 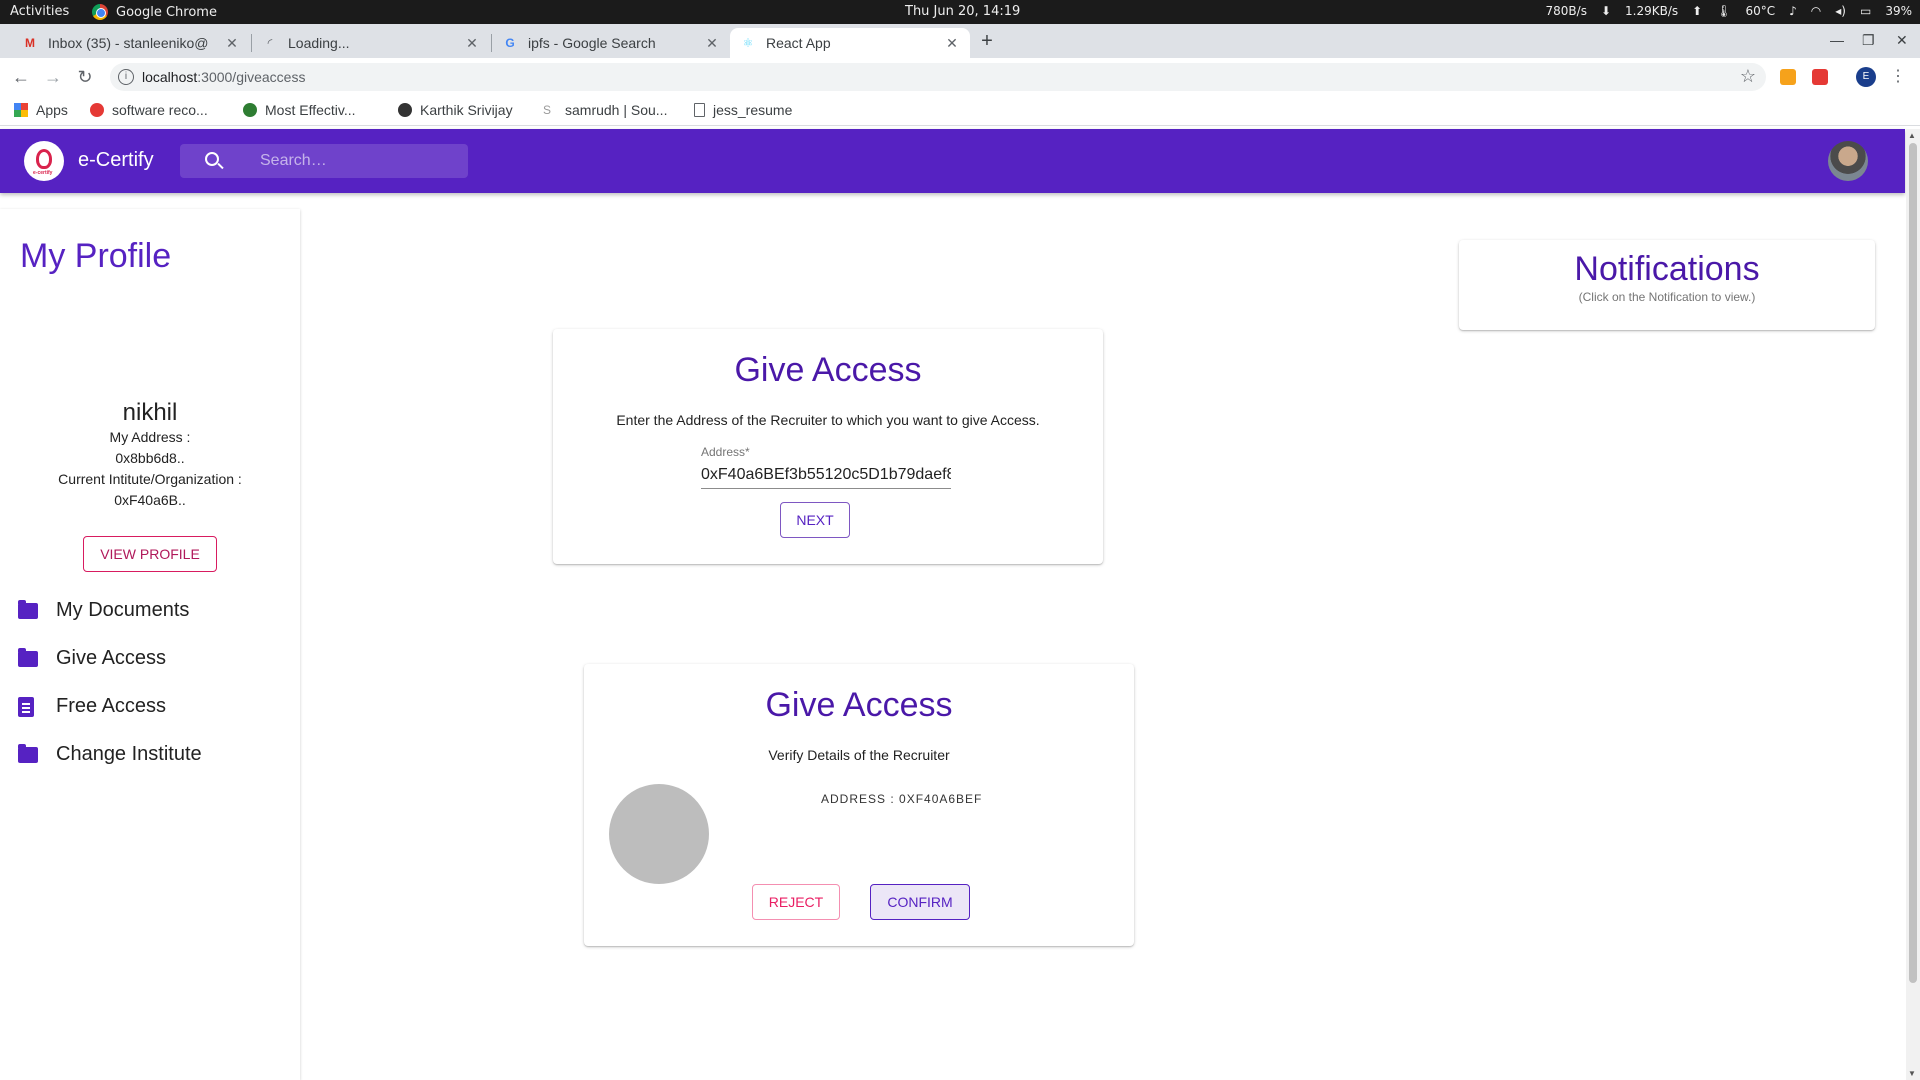 I want to click on tab-label: ipfs - Google Search, so click(x=592, y=43).